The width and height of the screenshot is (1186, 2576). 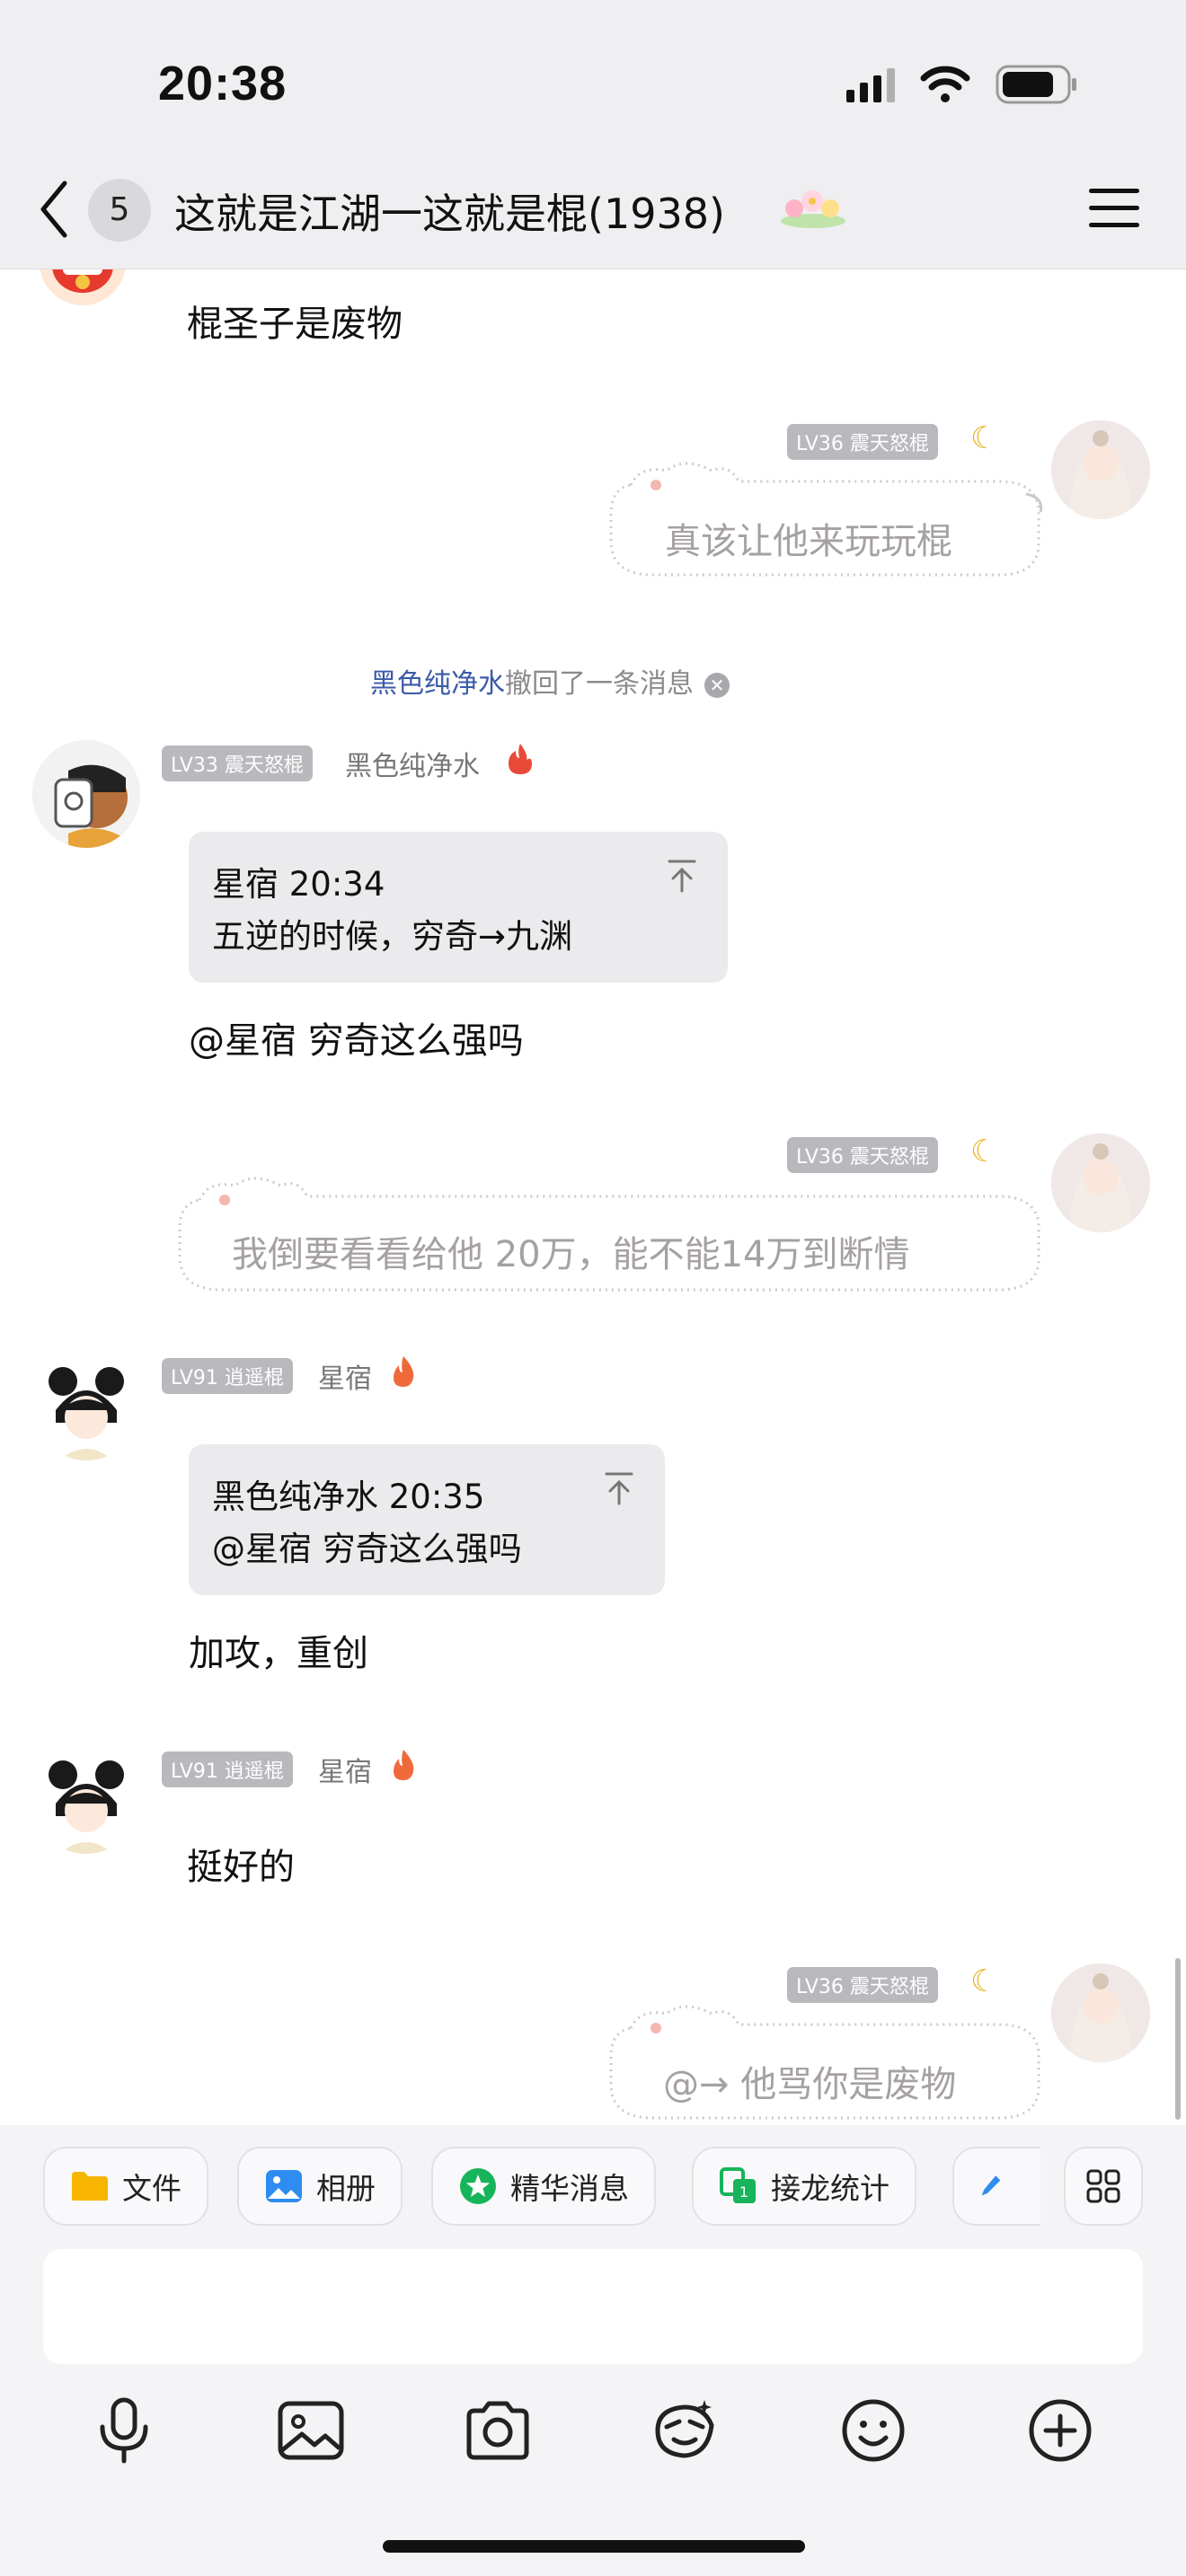 I want to click on shortcut-grid-button, so click(x=1103, y=2186).